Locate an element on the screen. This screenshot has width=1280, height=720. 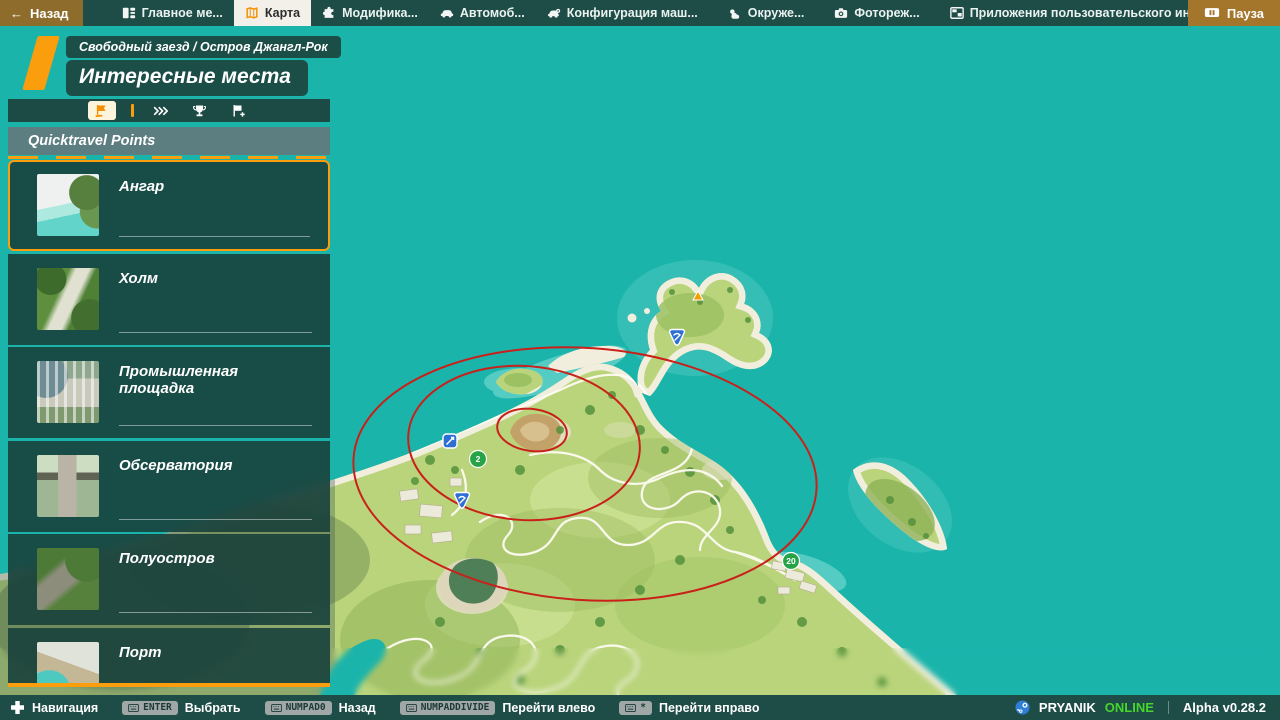
poi-list-item: Ангар is located at coordinates (169, 205).